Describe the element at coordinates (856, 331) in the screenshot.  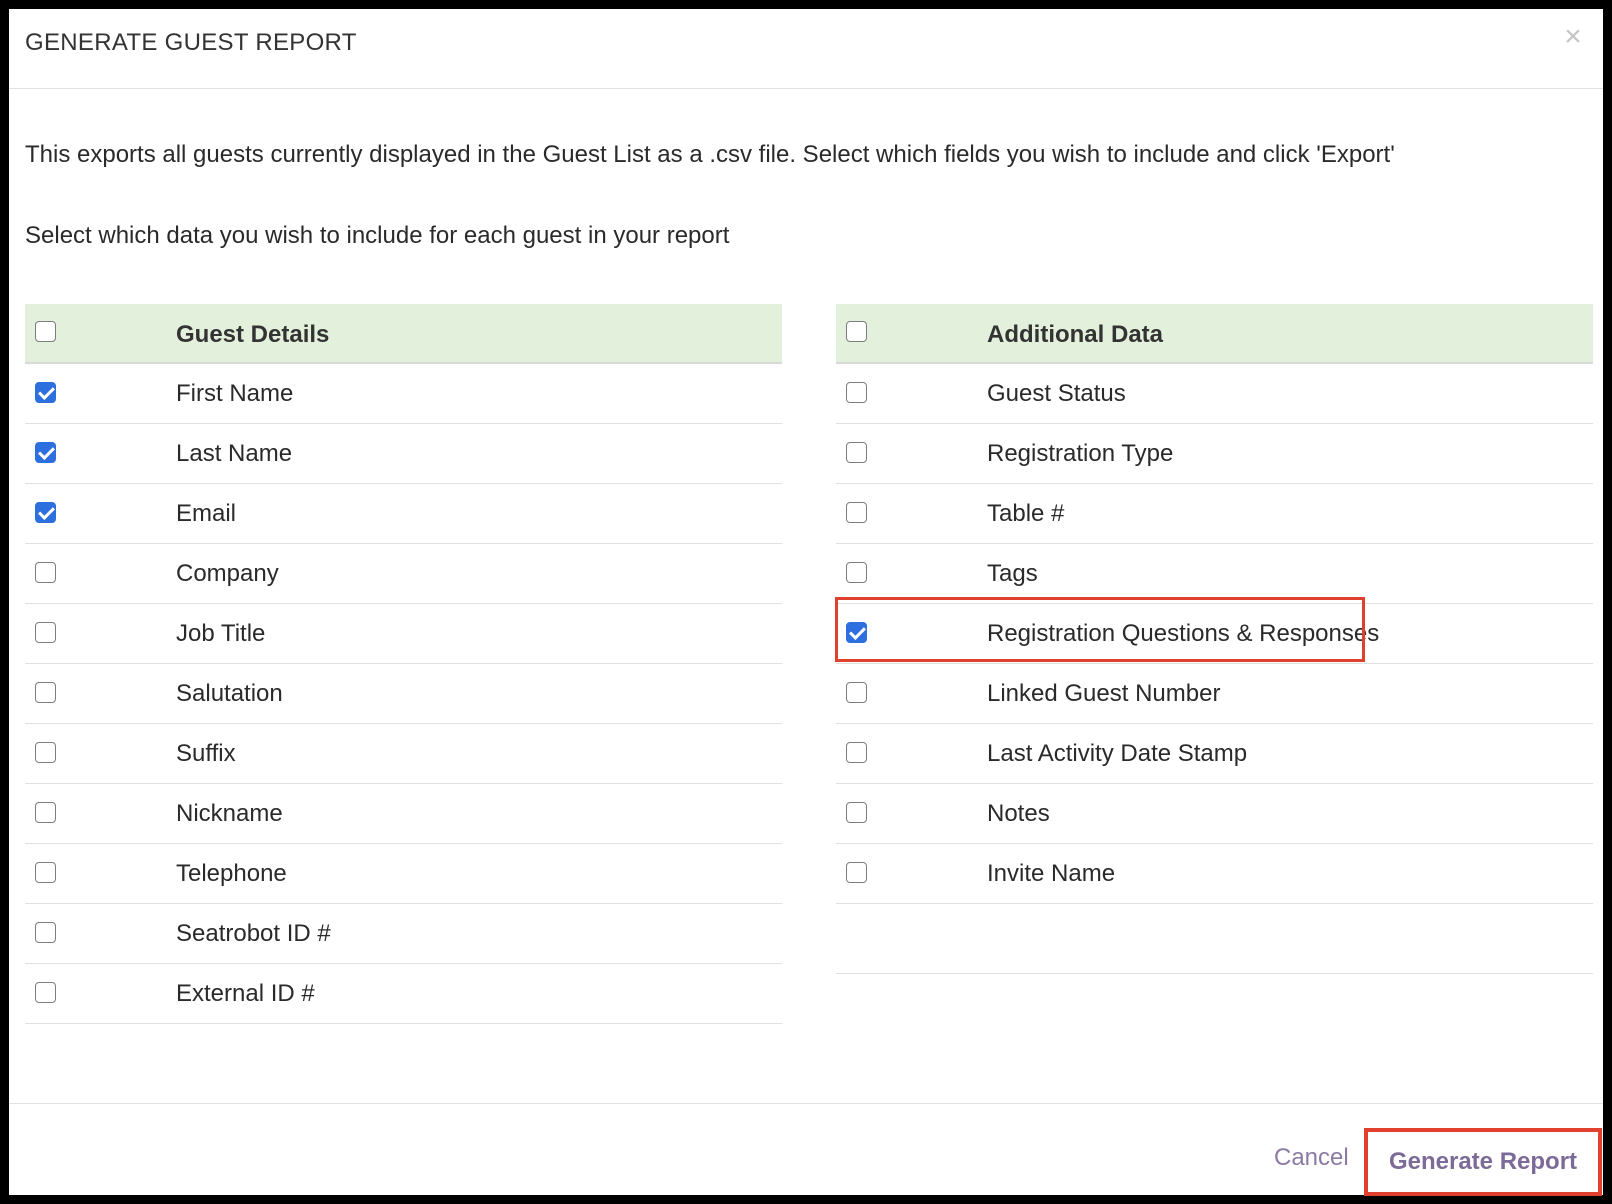
I see `additional-data-select-all-checkbox` at that location.